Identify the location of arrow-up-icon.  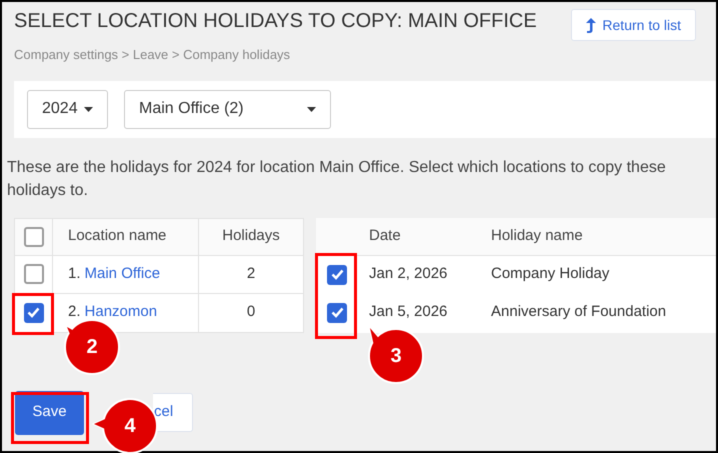
(591, 25).